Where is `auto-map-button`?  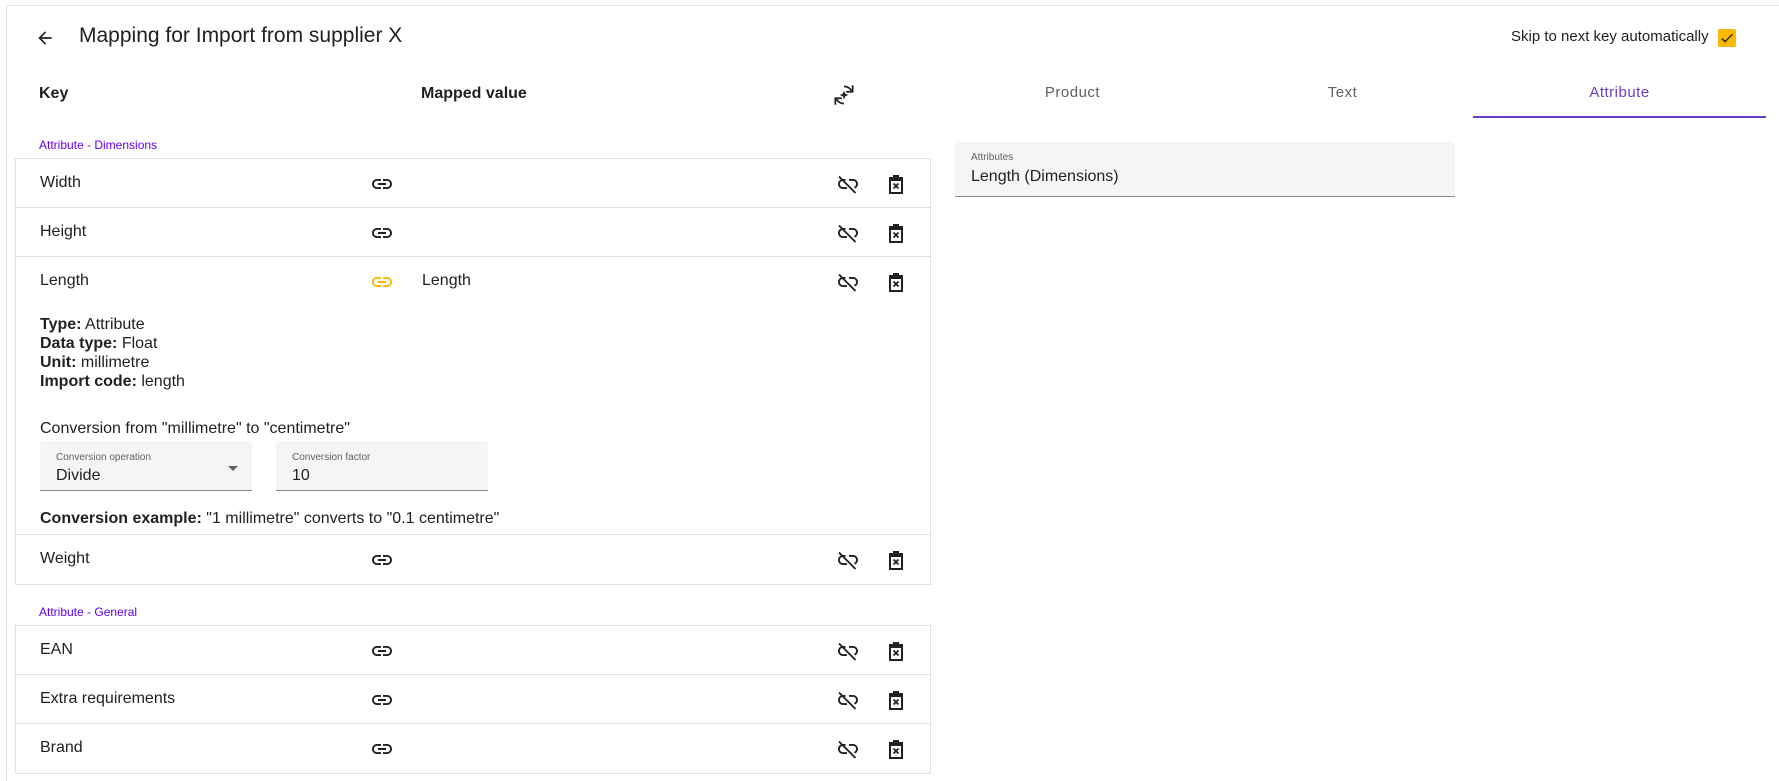 auto-map-button is located at coordinates (844, 95).